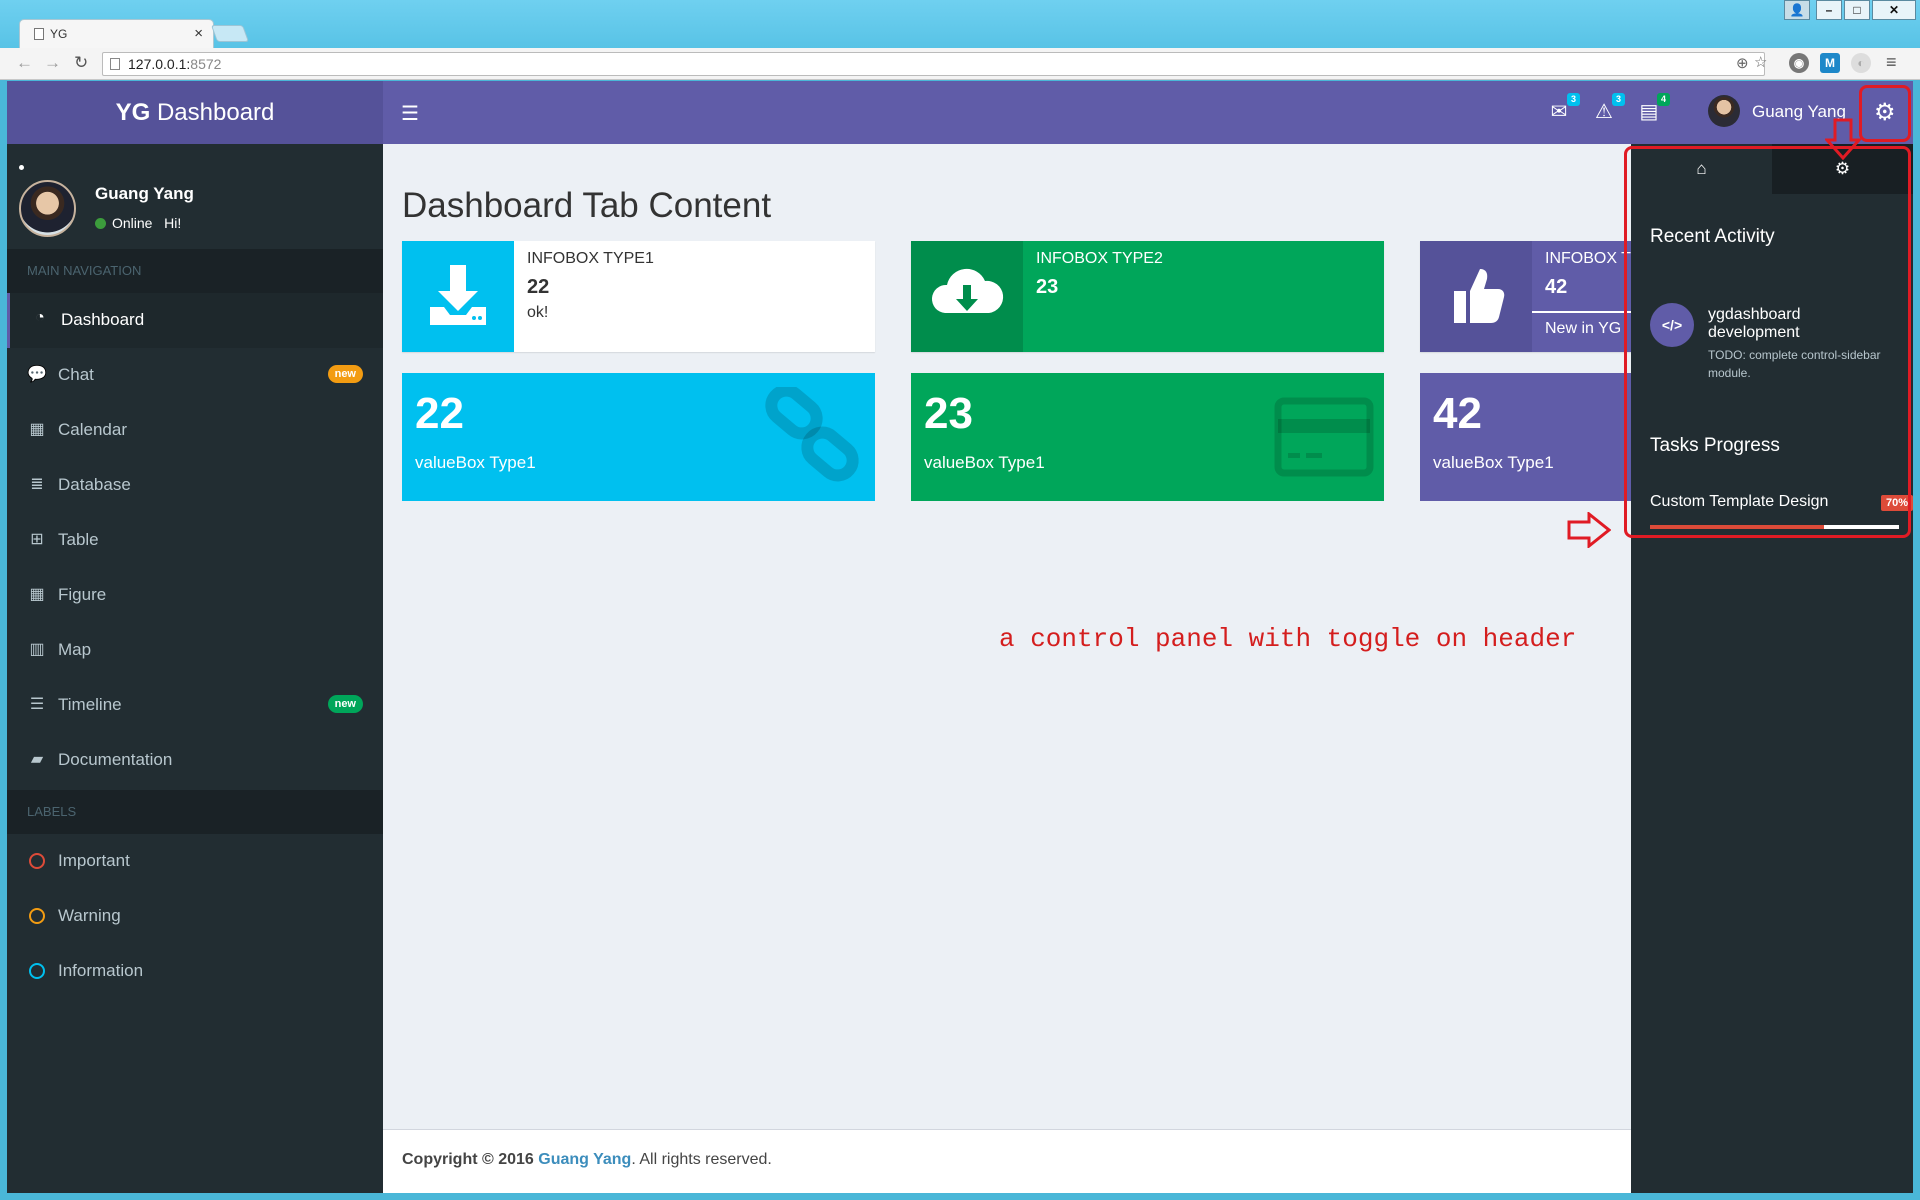 The width and height of the screenshot is (1920, 1200). Describe the element at coordinates (37, 704) in the screenshot. I see `list-icon: ☰` at that location.